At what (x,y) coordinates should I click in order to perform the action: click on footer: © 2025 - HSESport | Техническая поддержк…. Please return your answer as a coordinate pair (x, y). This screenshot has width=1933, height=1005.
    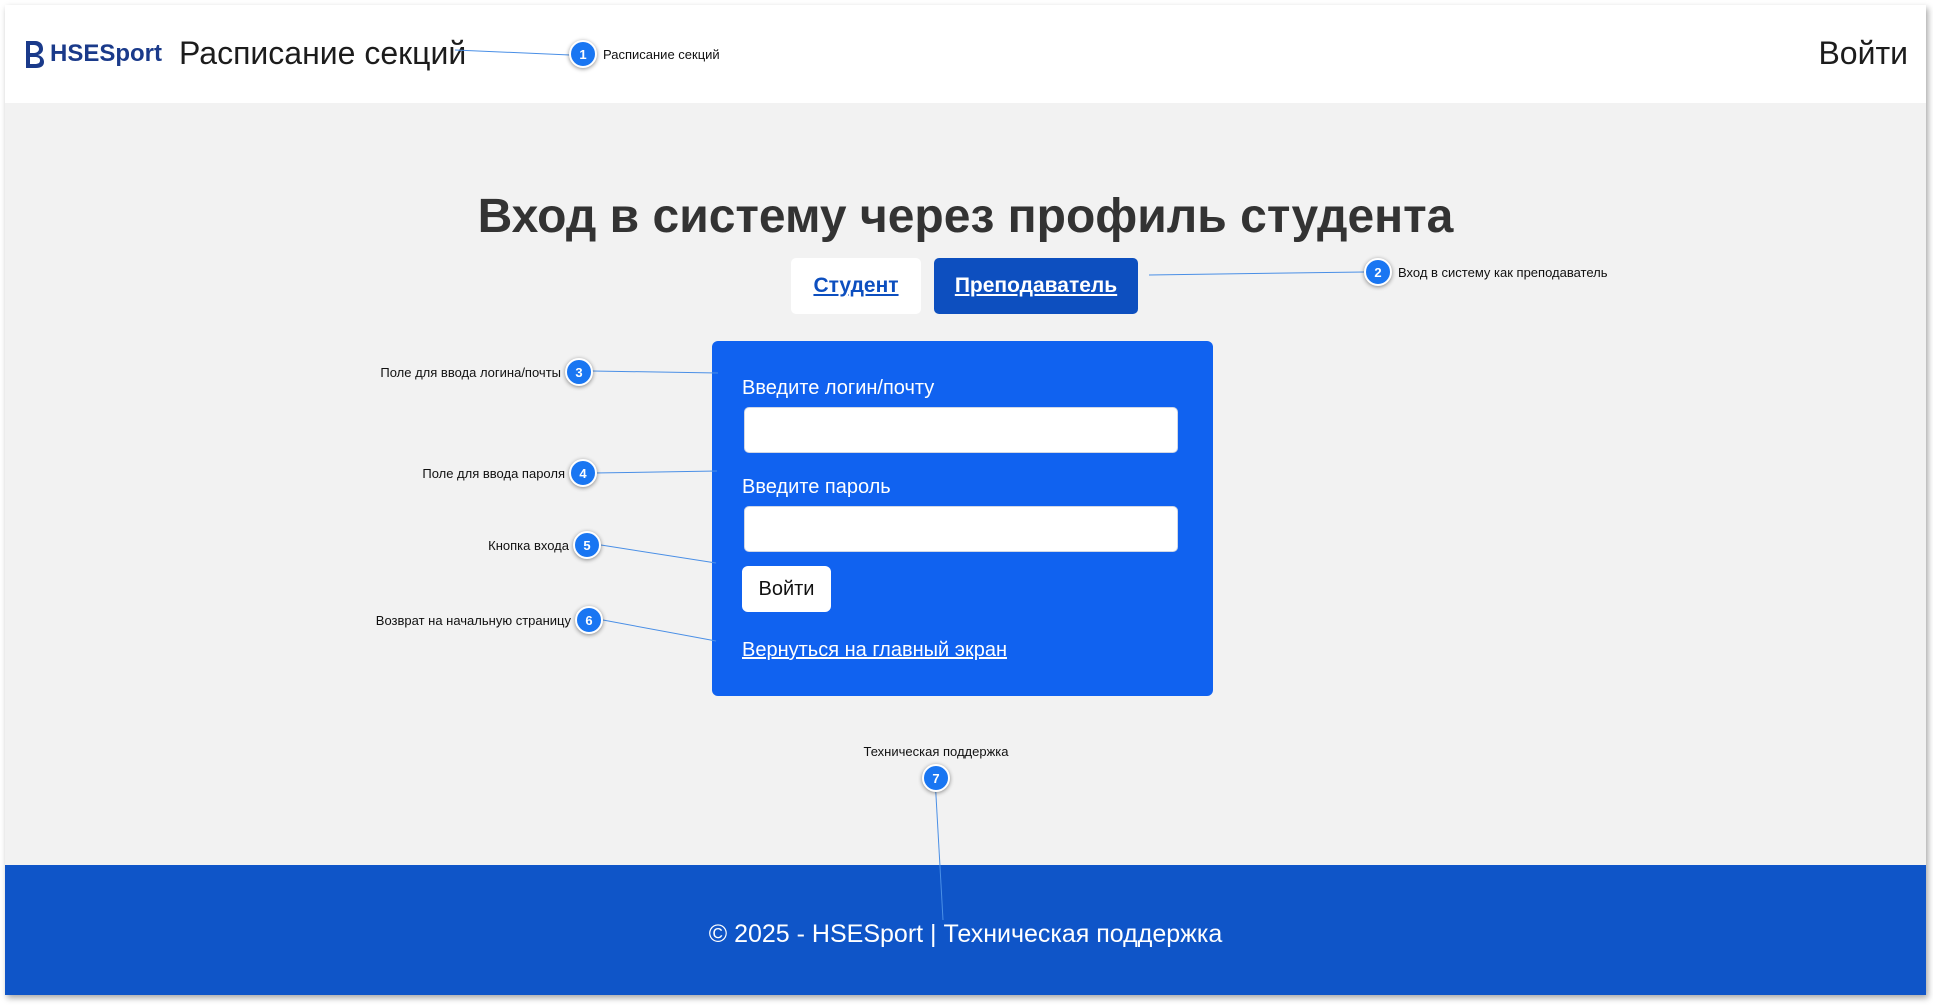
    Looking at the image, I should click on (965, 930).